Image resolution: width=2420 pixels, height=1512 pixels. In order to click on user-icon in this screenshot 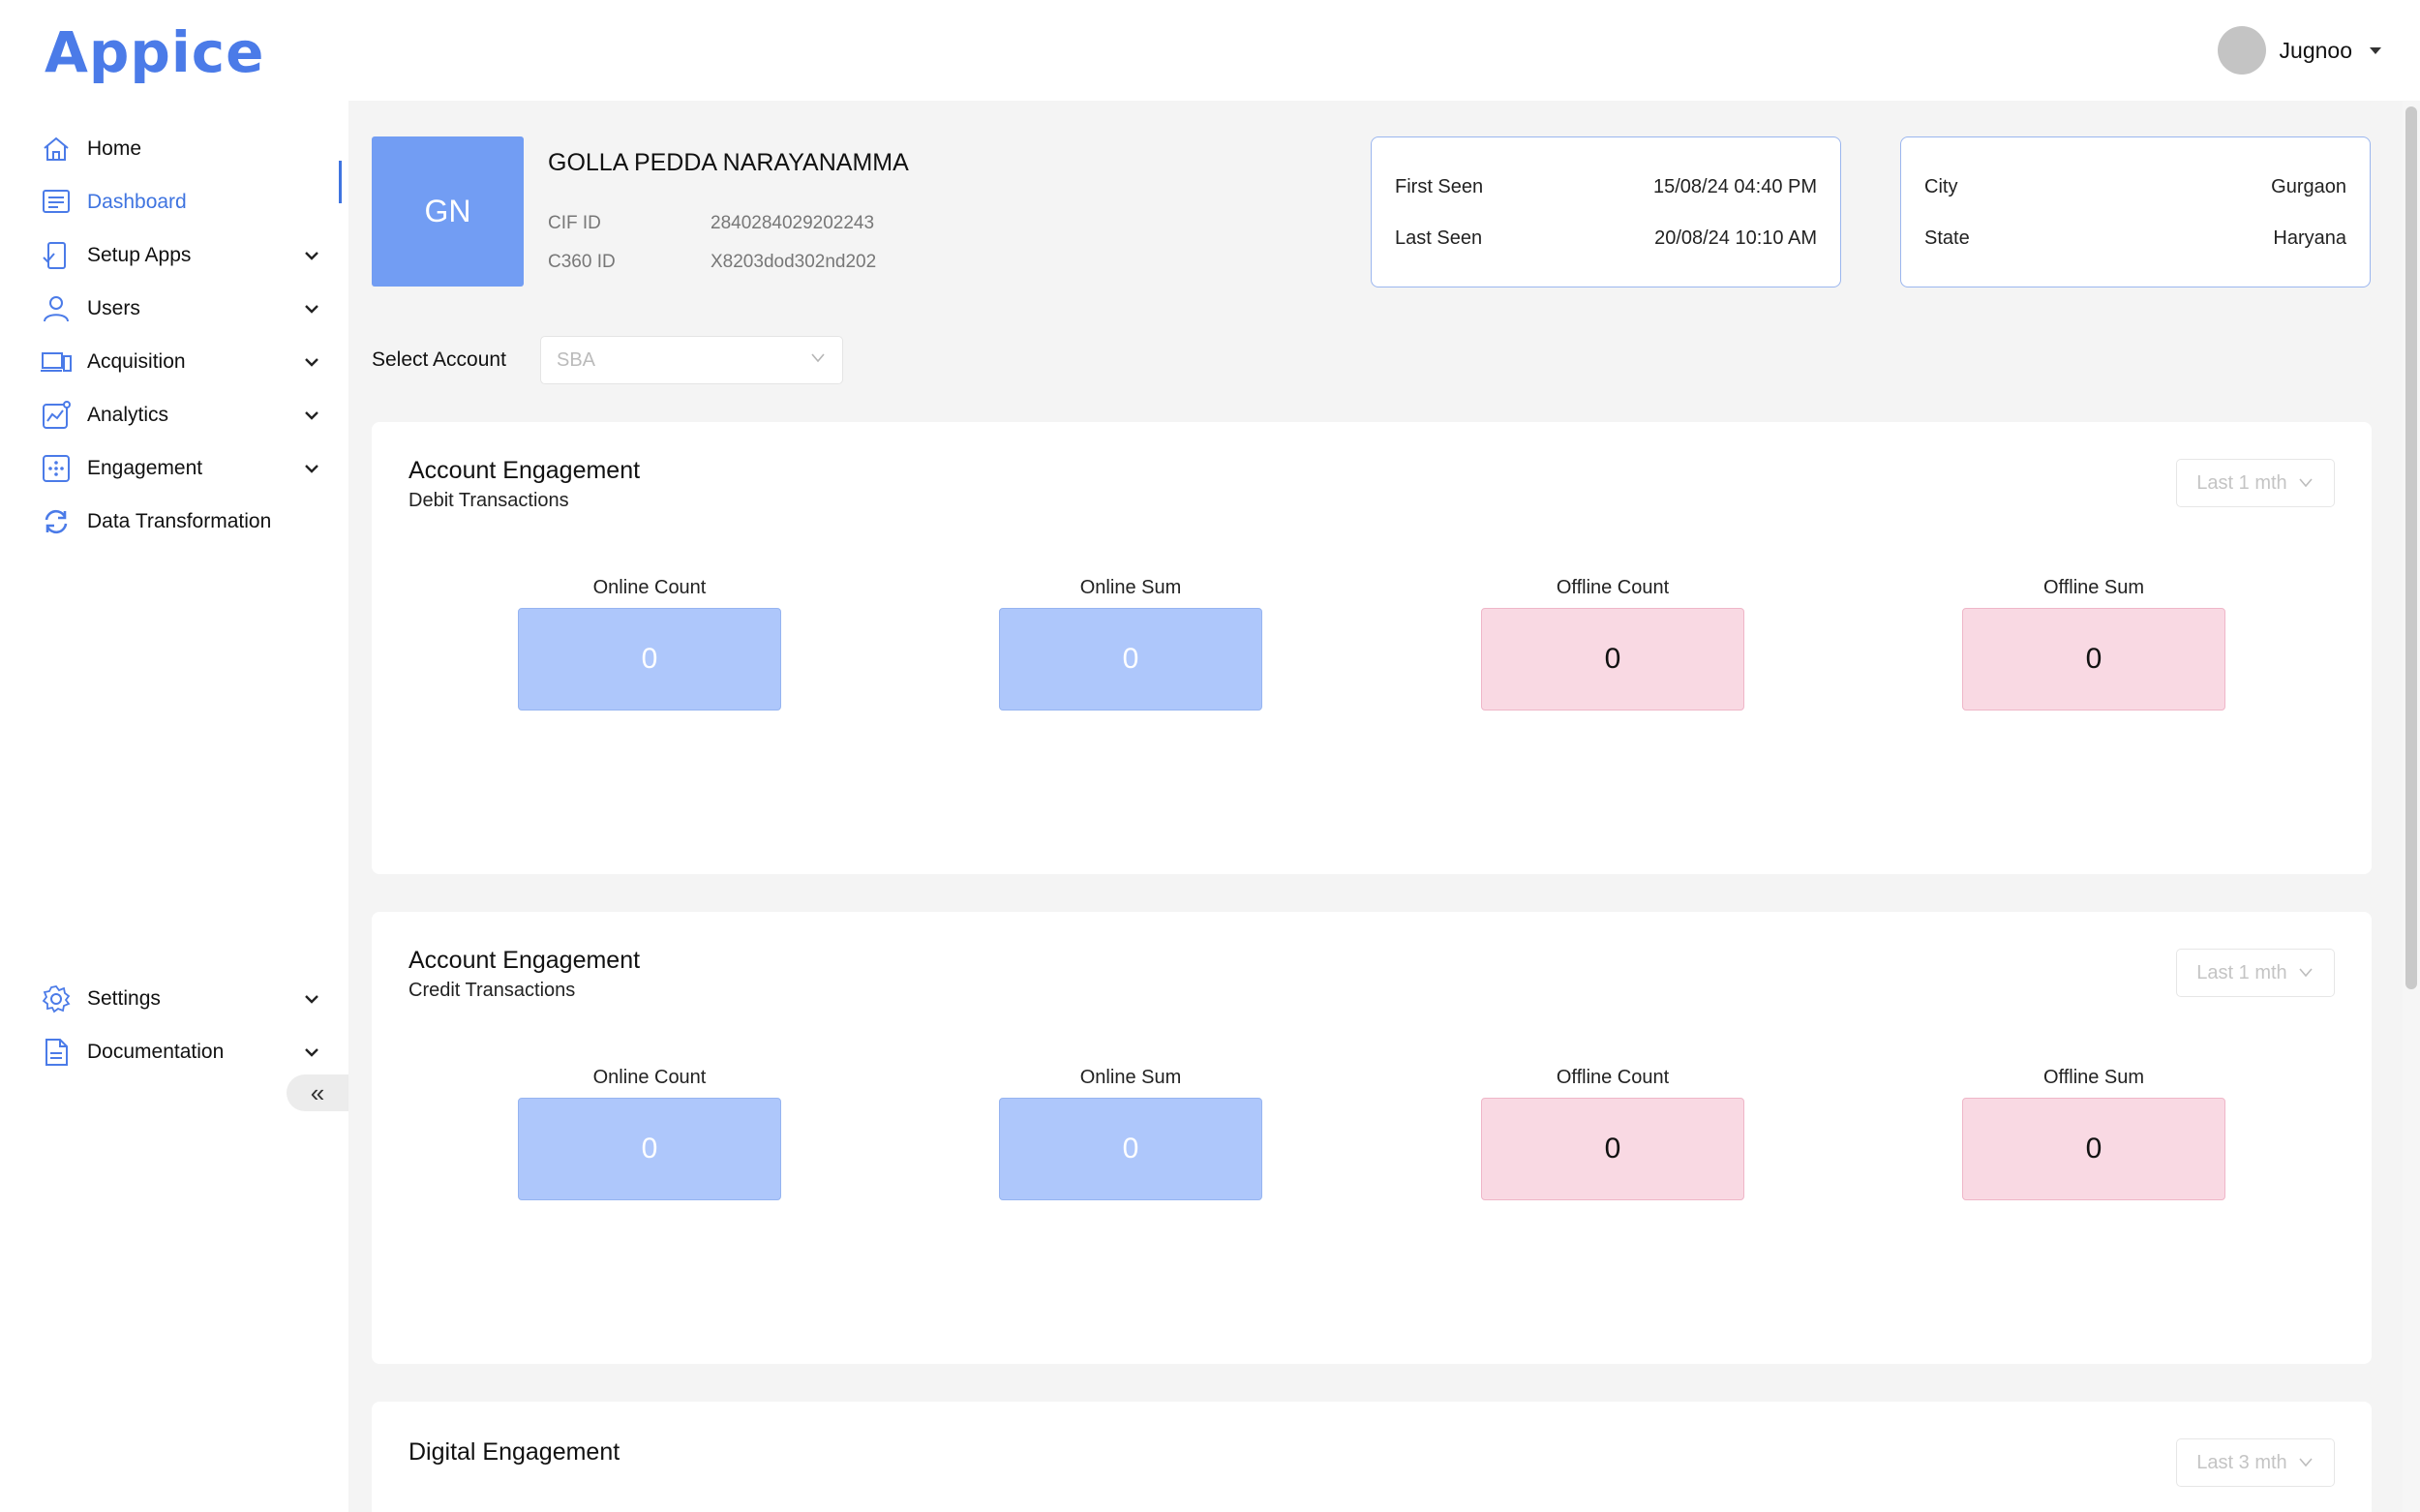, I will do `click(56, 308)`.